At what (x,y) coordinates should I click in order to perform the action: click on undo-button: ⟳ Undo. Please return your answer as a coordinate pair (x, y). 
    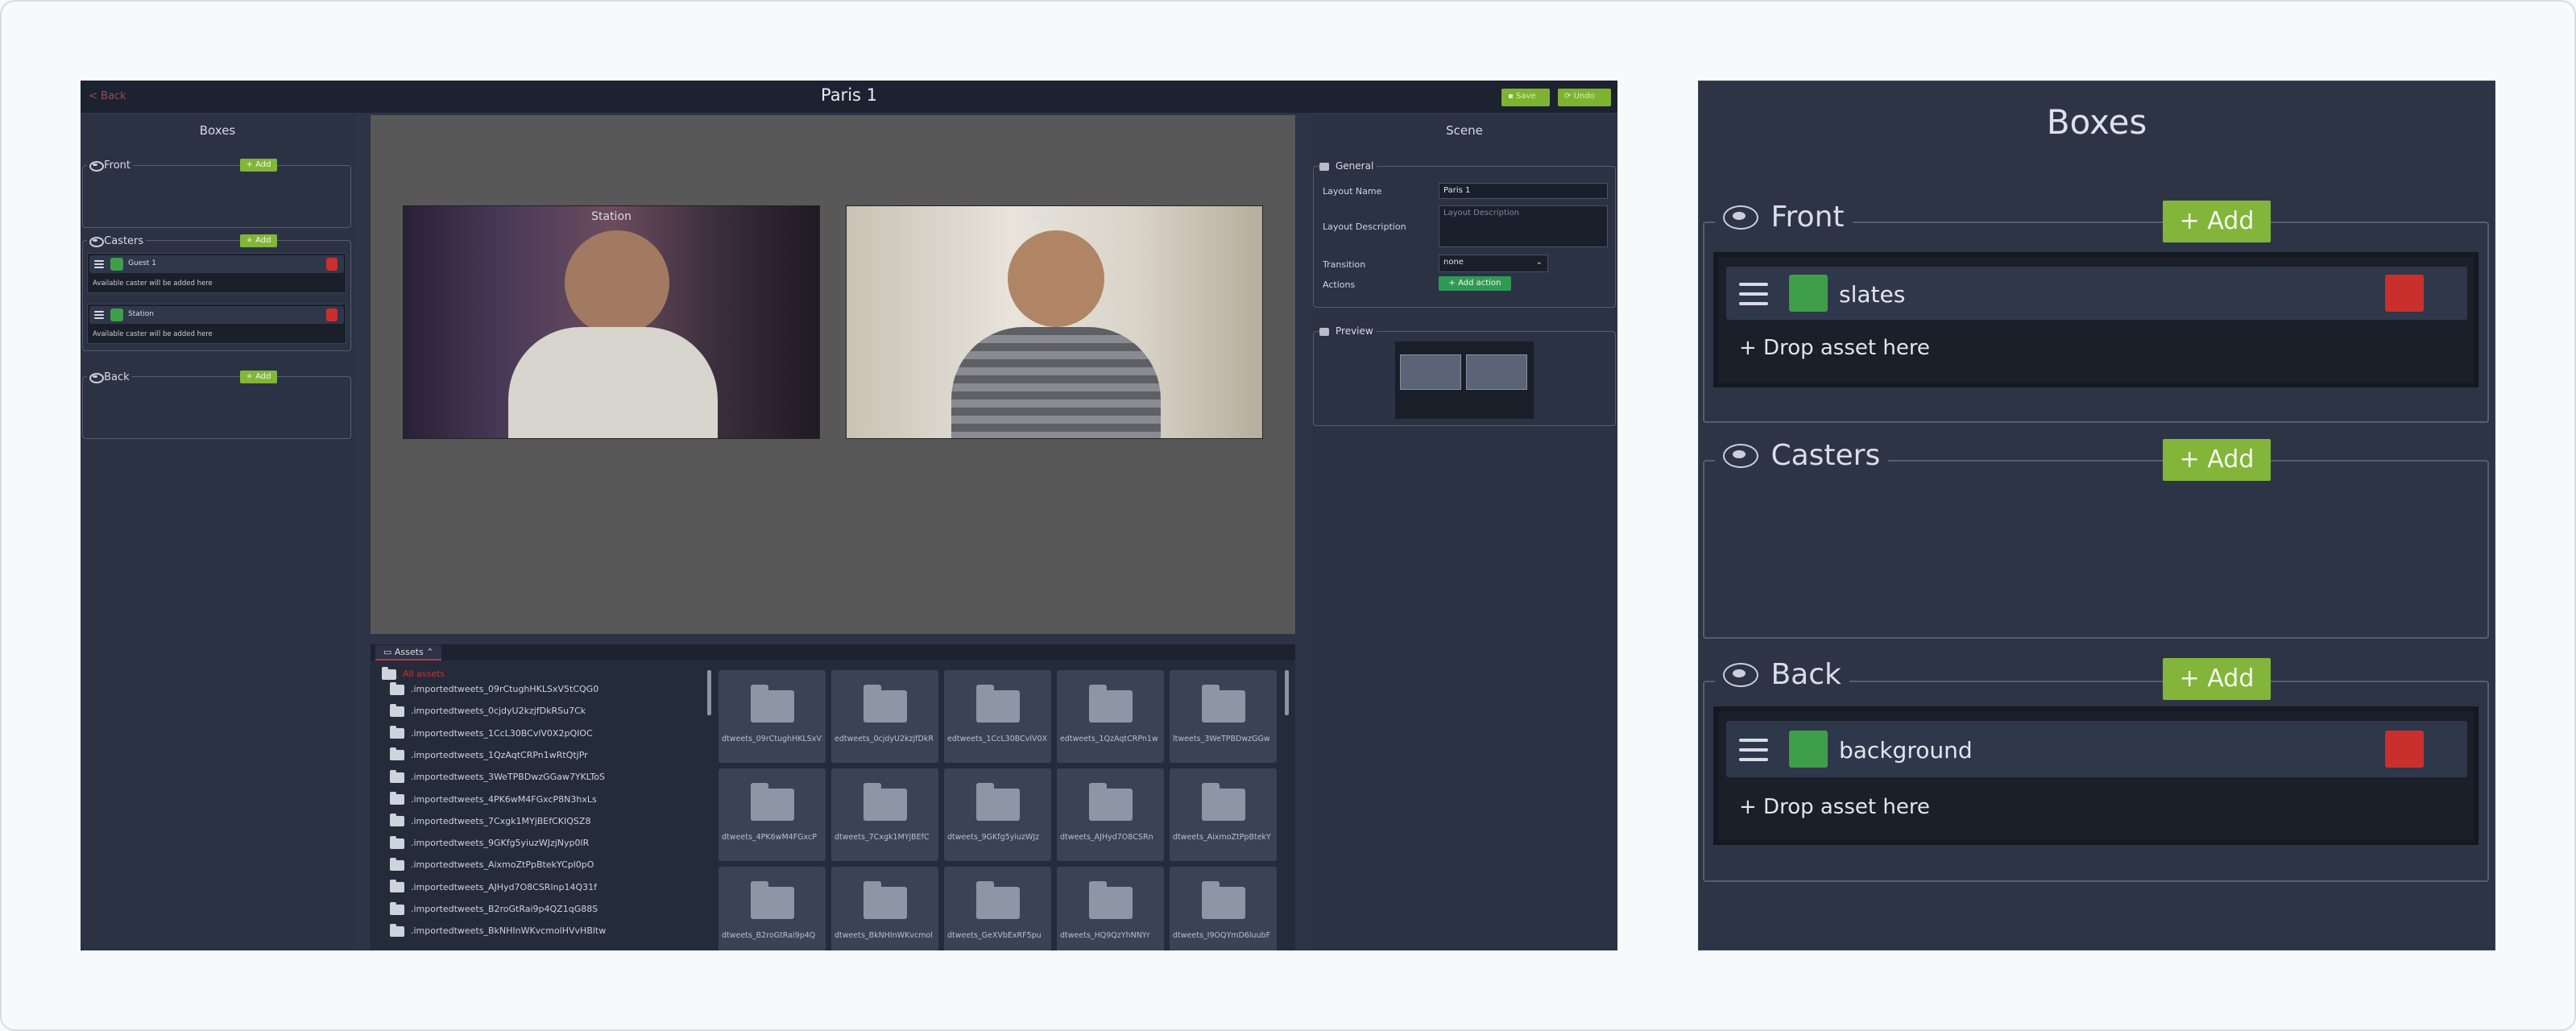
    Looking at the image, I should click on (1584, 97).